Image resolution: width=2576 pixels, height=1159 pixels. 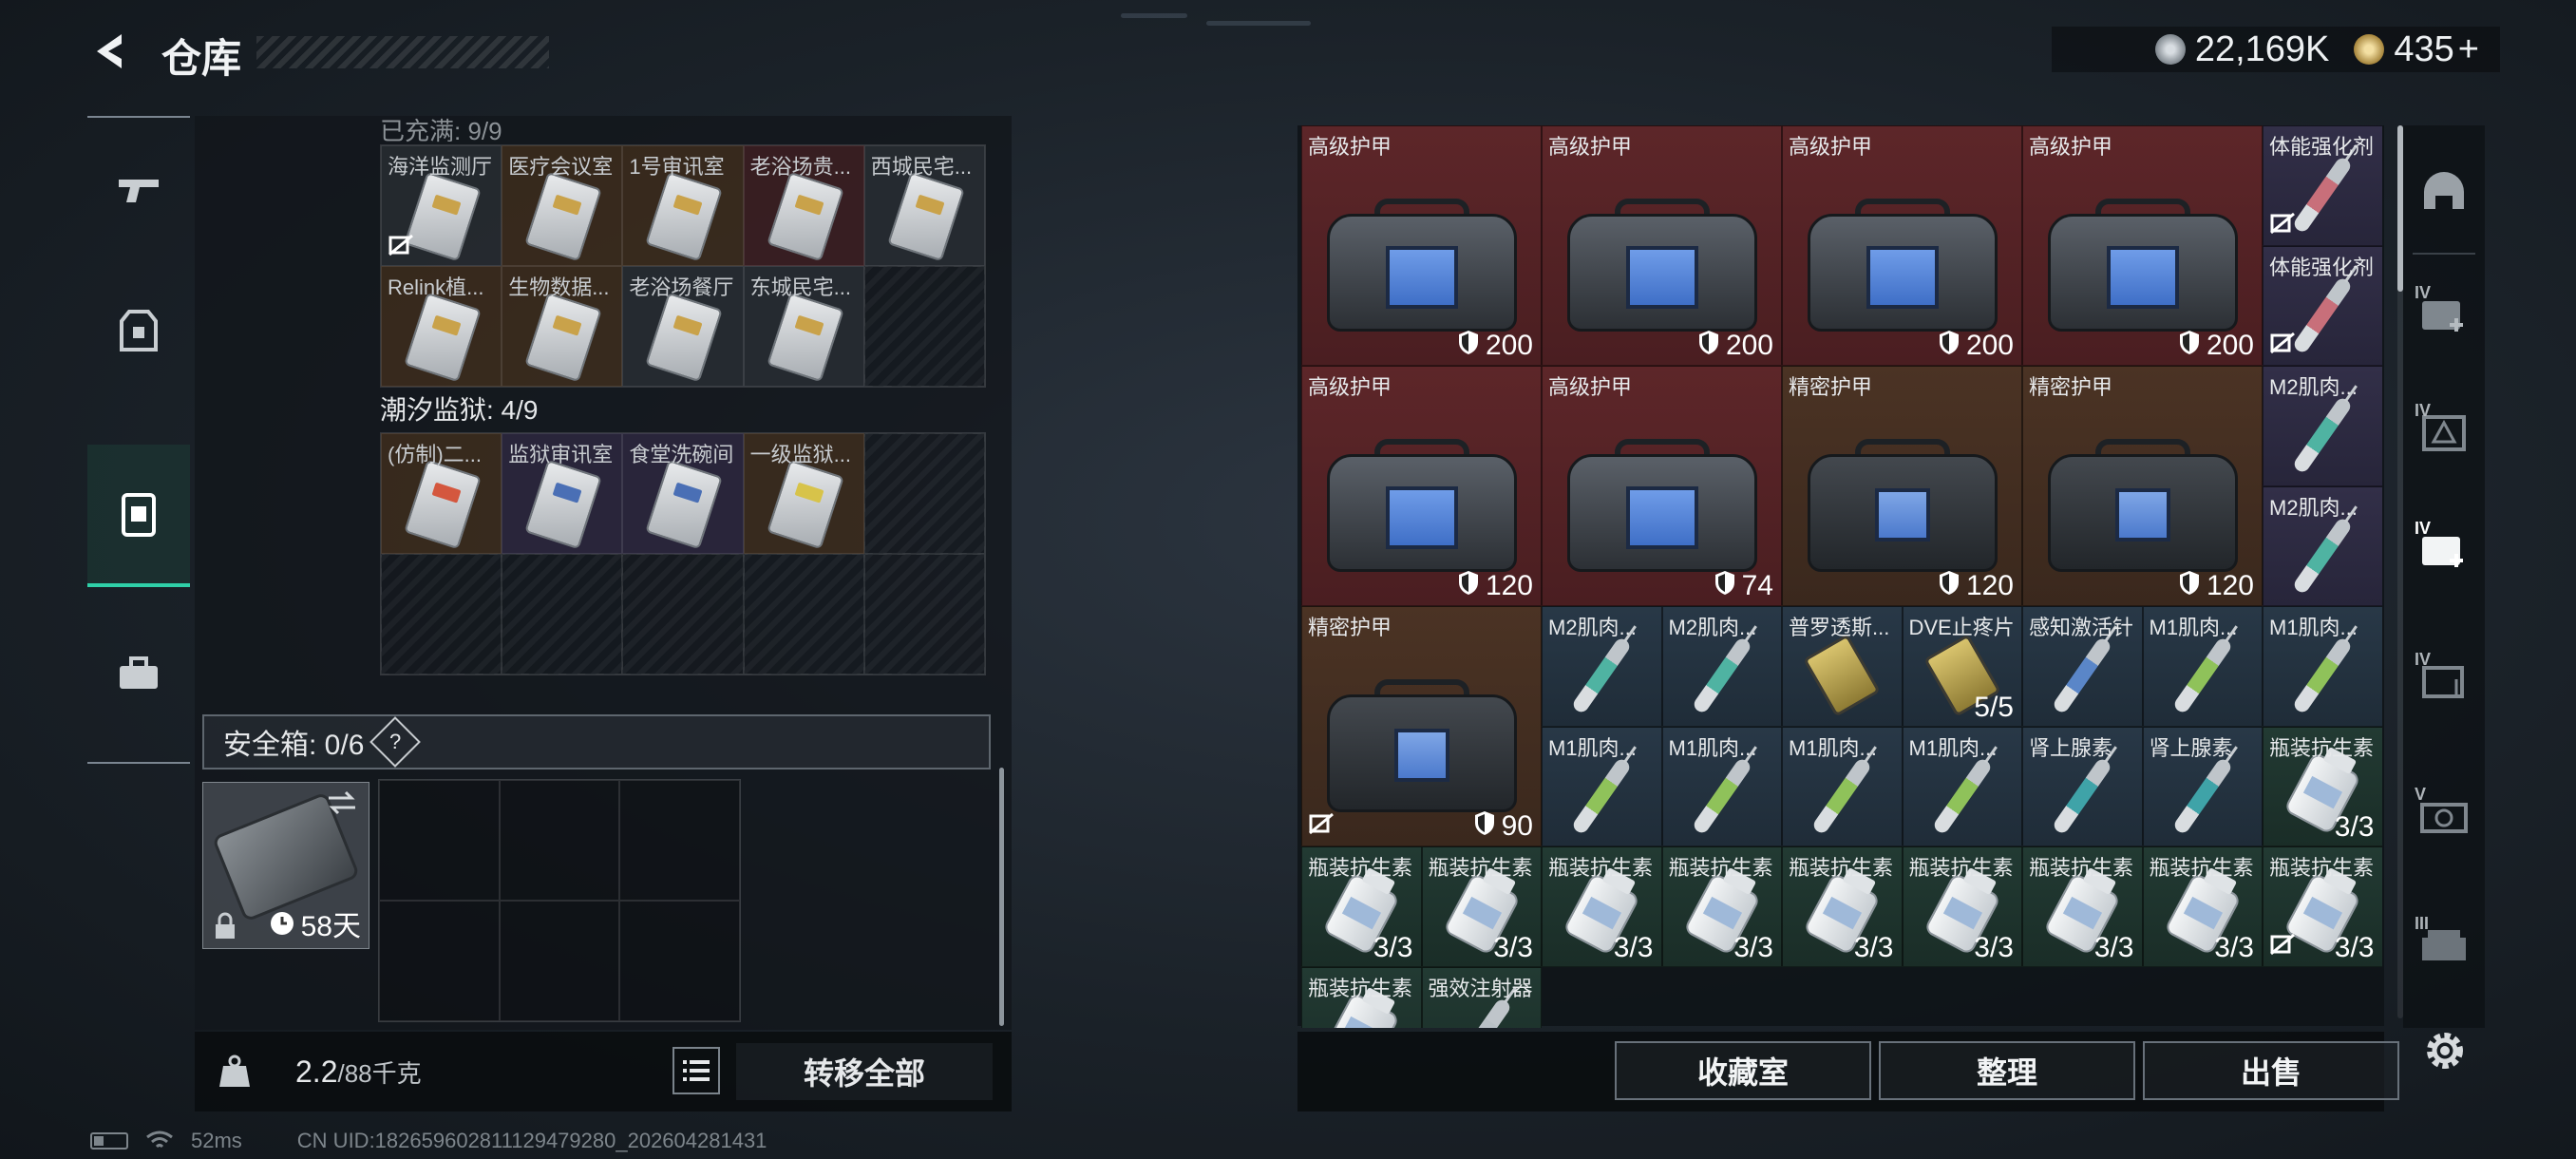 I want to click on key-slot, so click(x=803, y=614).